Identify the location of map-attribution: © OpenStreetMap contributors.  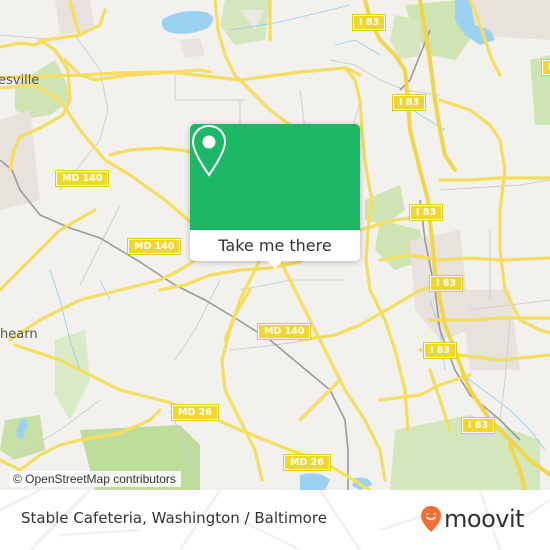
(95, 479).